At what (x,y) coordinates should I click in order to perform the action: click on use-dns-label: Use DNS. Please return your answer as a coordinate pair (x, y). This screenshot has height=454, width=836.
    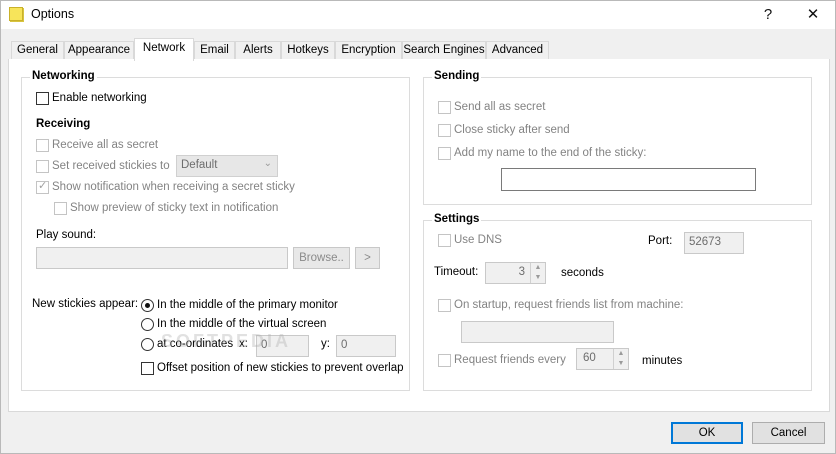
    Looking at the image, I should click on (478, 240).